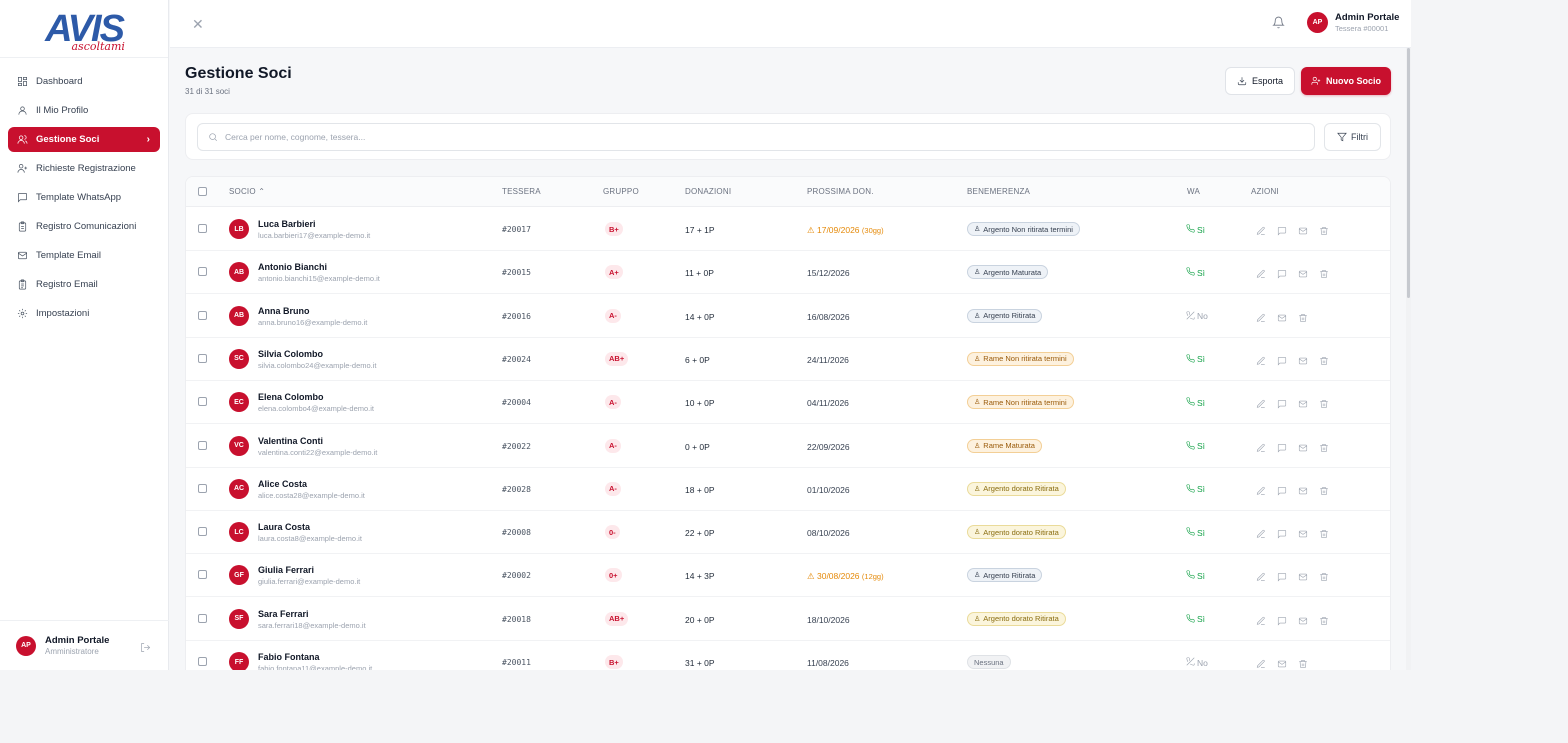  What do you see at coordinates (84, 139) in the screenshot?
I see `sidebar-item-gestione-soci: Gestione Soci ›` at bounding box center [84, 139].